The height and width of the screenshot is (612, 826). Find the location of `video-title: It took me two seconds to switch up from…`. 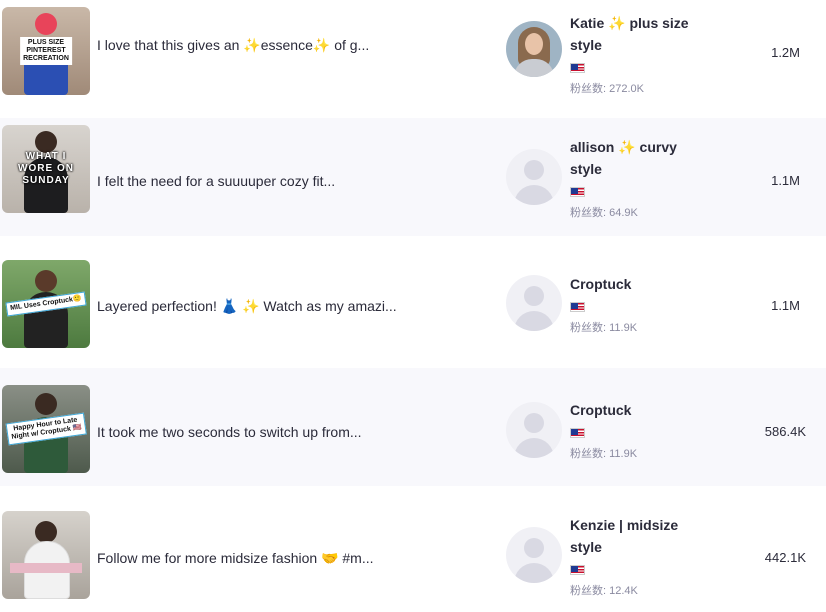

video-title: It took me two seconds to switch up from… is located at coordinates (257, 432).